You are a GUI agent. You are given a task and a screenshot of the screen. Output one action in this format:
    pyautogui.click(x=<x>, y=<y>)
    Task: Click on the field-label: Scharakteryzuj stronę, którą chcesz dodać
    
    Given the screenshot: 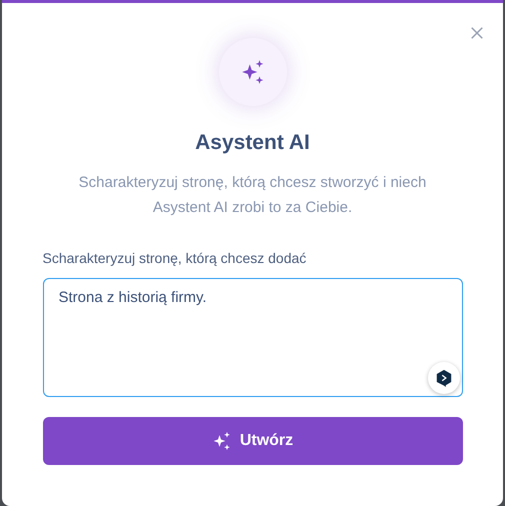 What is the action you would take?
    pyautogui.click(x=175, y=258)
    